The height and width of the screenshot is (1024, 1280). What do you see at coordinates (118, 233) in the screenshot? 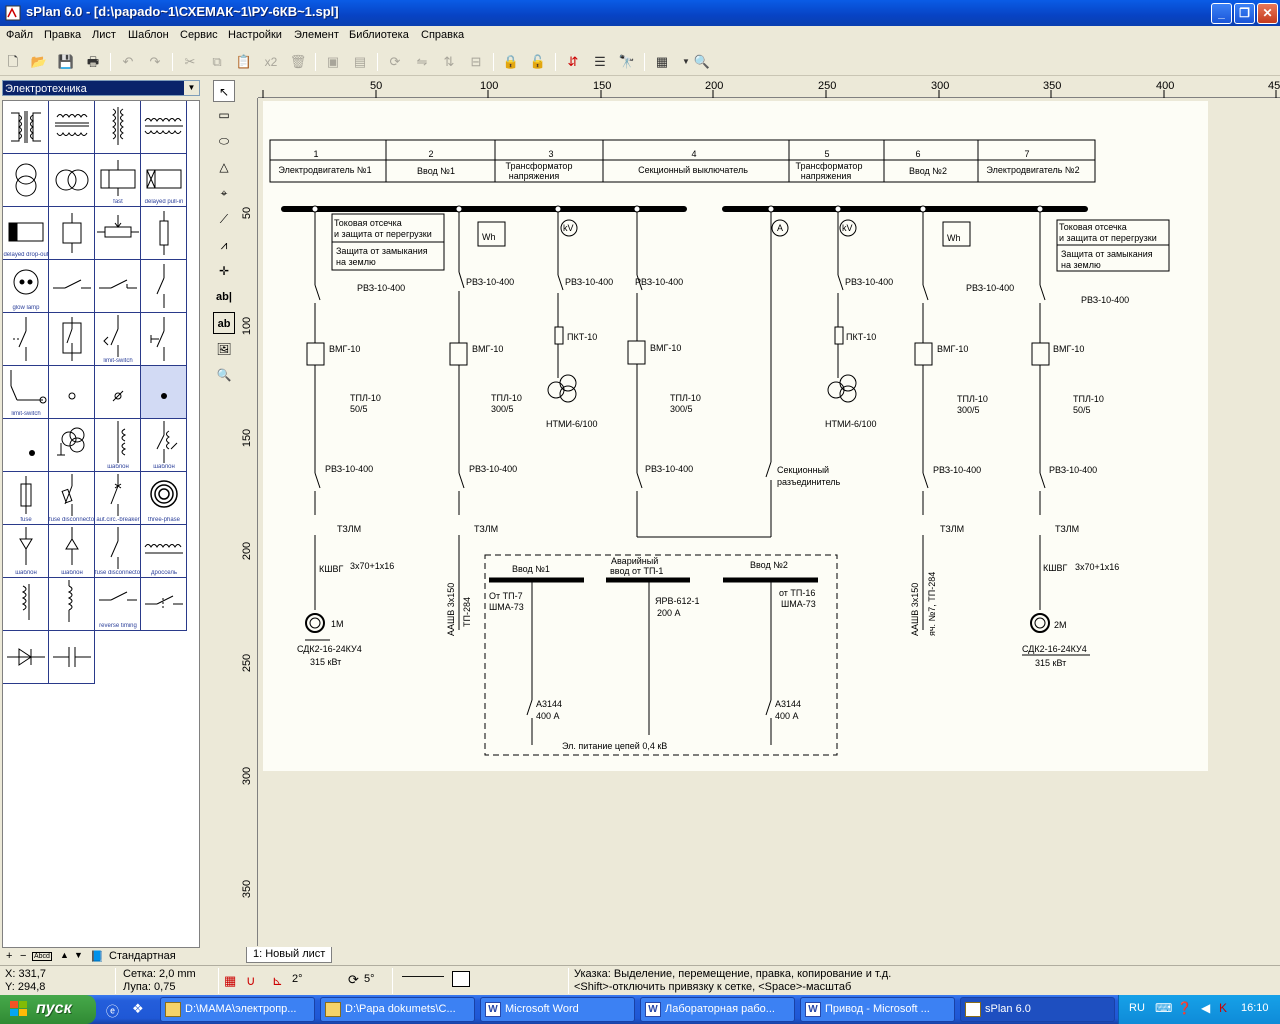
I see `library-symbol-resistor-variable` at bounding box center [118, 233].